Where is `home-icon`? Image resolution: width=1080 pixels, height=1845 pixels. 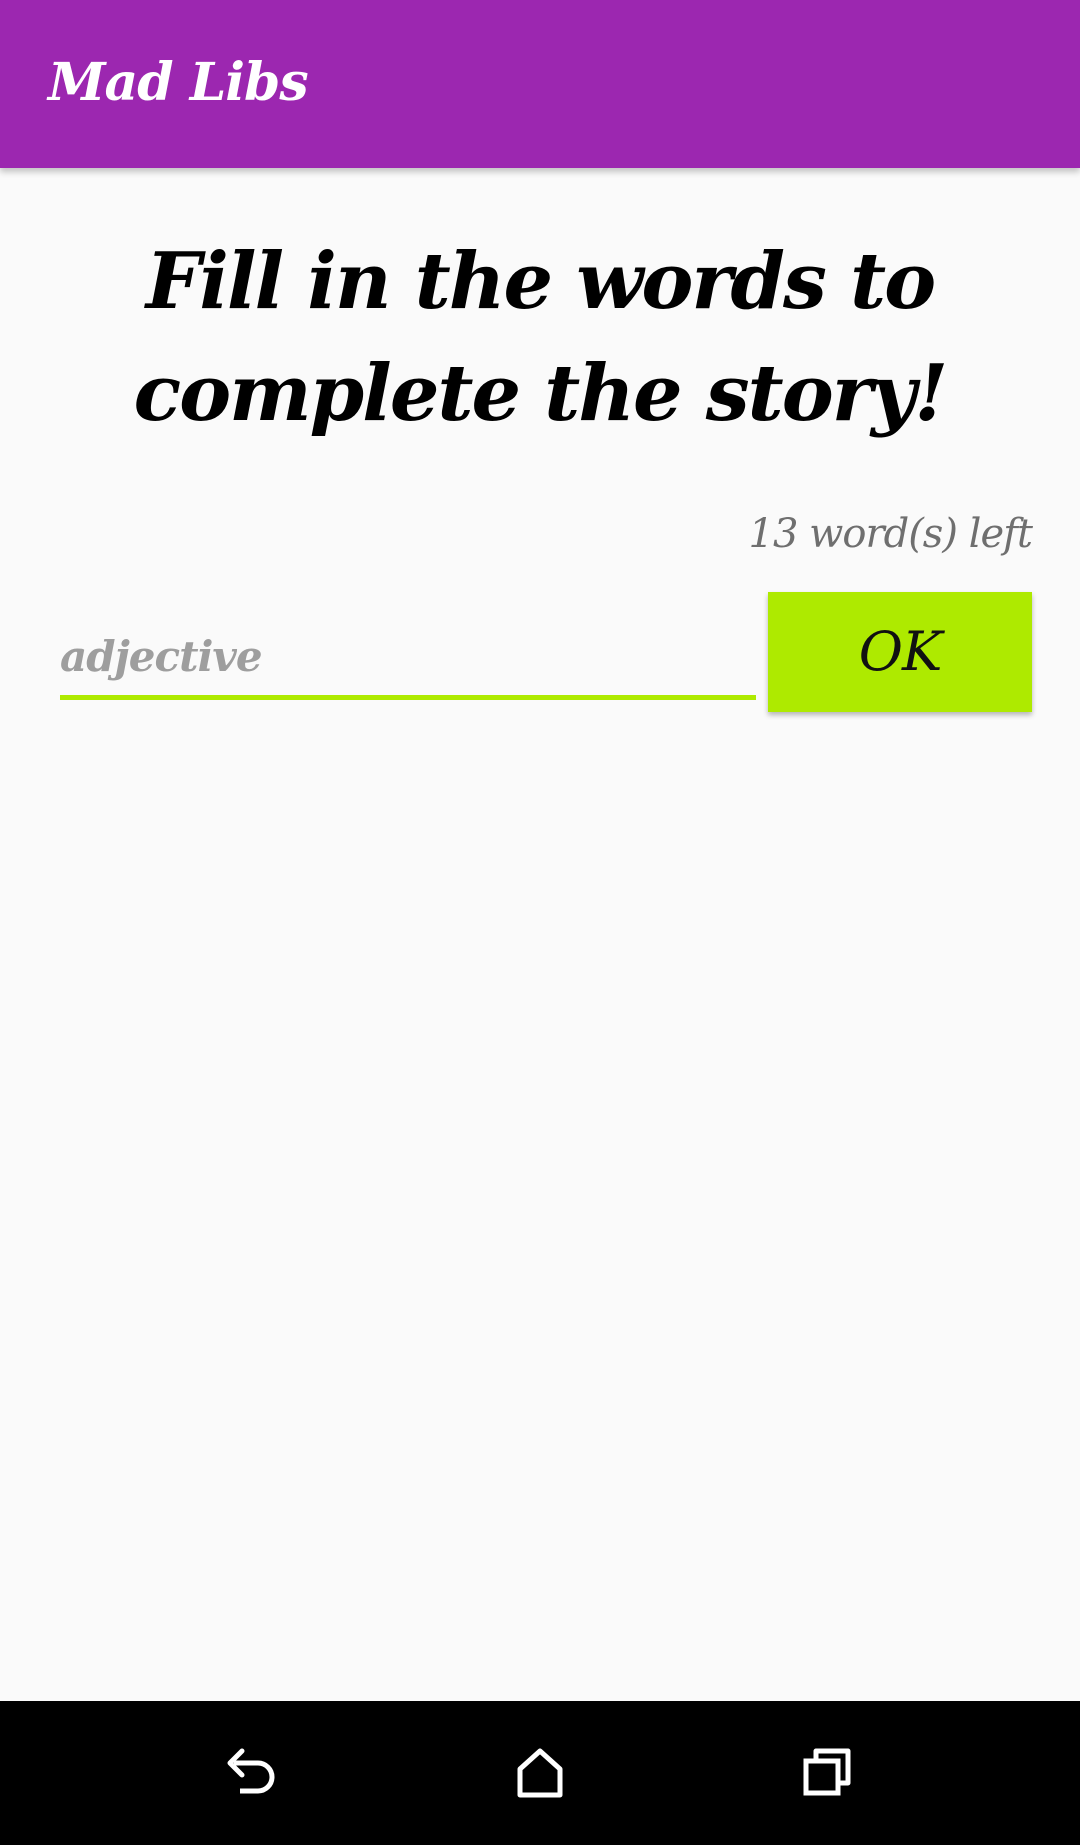
home-icon is located at coordinates (540, 1773).